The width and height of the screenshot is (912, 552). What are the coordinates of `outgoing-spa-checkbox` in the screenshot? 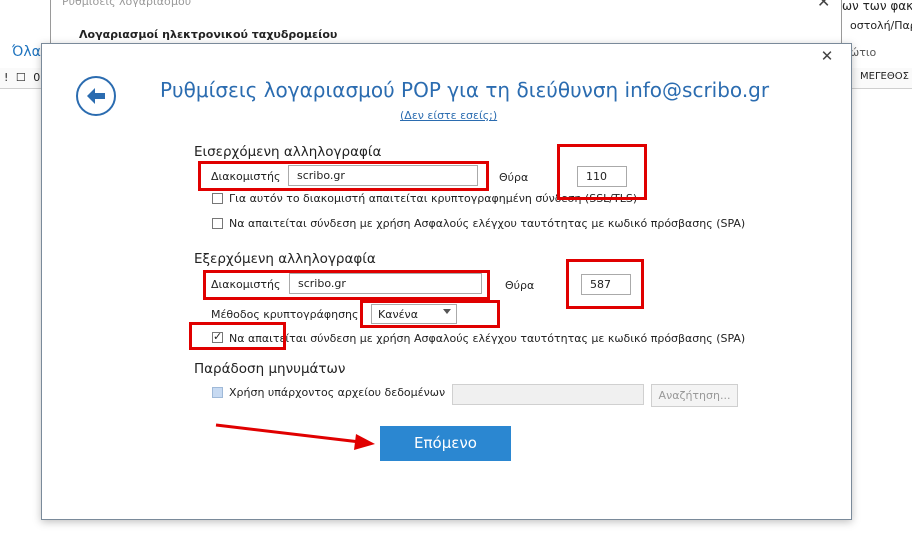 It's located at (217, 336).